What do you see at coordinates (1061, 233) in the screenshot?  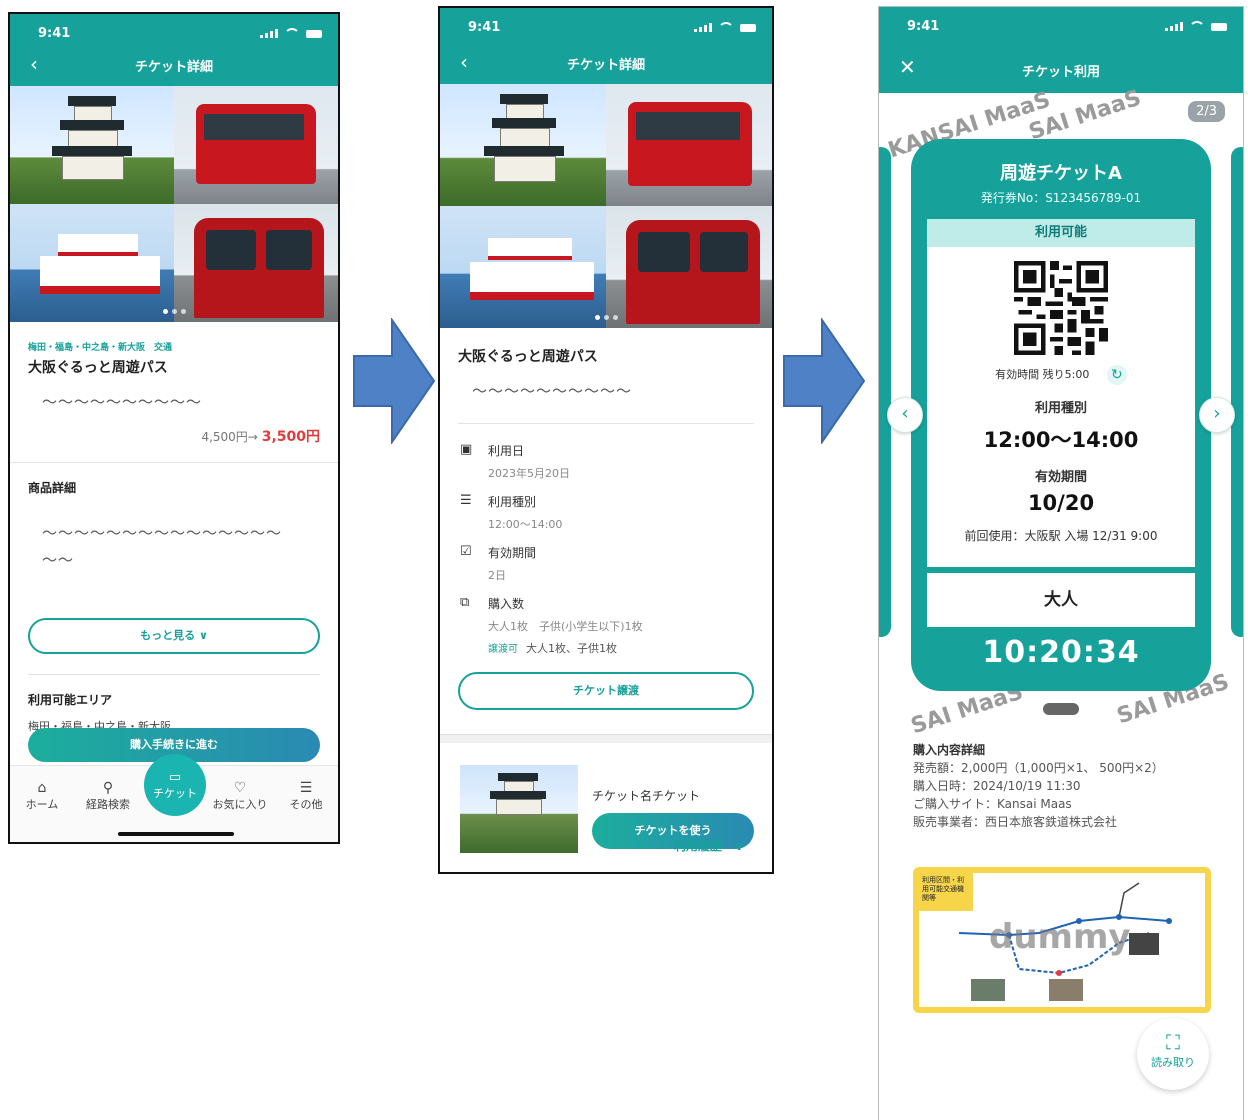 I see `status-badge: 利用可能` at bounding box center [1061, 233].